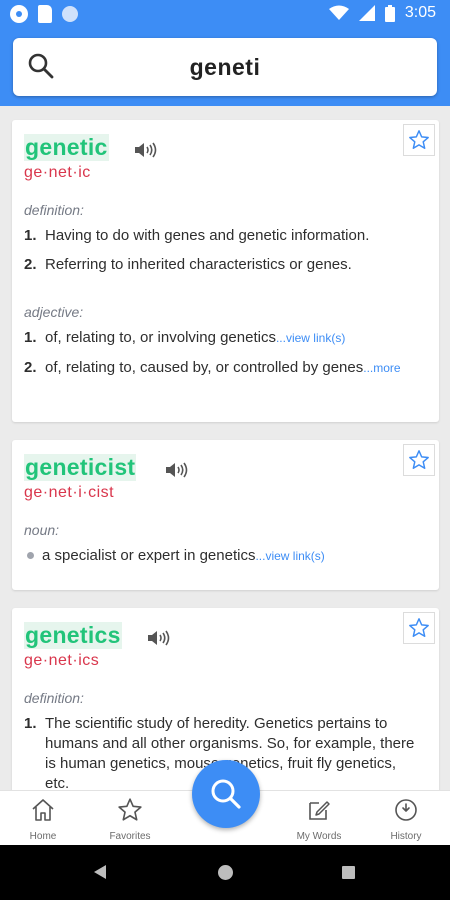 Image resolution: width=450 pixels, height=900 pixels. Describe the element at coordinates (100, 872) in the screenshot. I see `back-icon` at that location.